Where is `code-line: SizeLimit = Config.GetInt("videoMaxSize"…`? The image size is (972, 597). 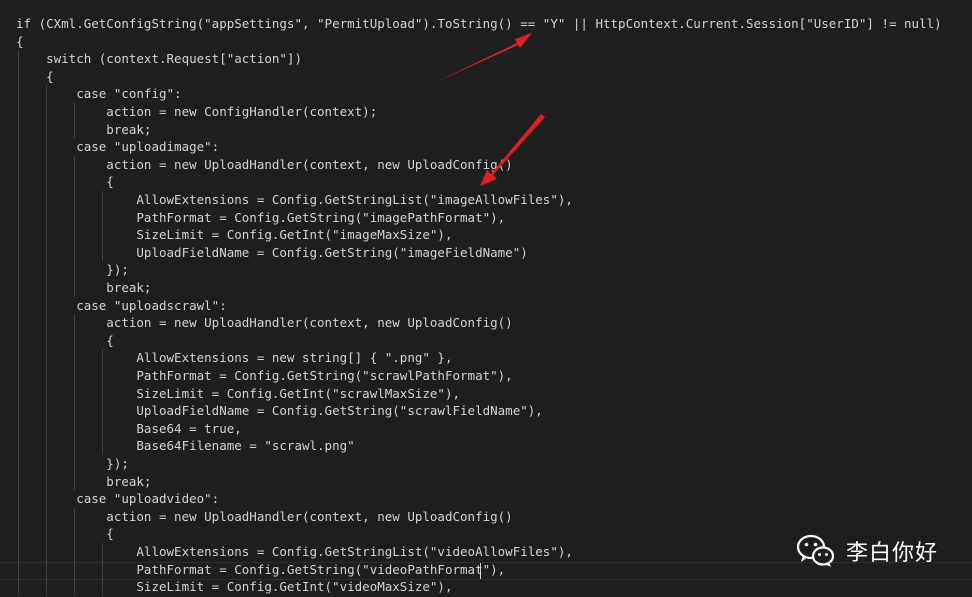
code-line: SizeLimit = Config.GetInt("videoMaxSize"… is located at coordinates (234, 586).